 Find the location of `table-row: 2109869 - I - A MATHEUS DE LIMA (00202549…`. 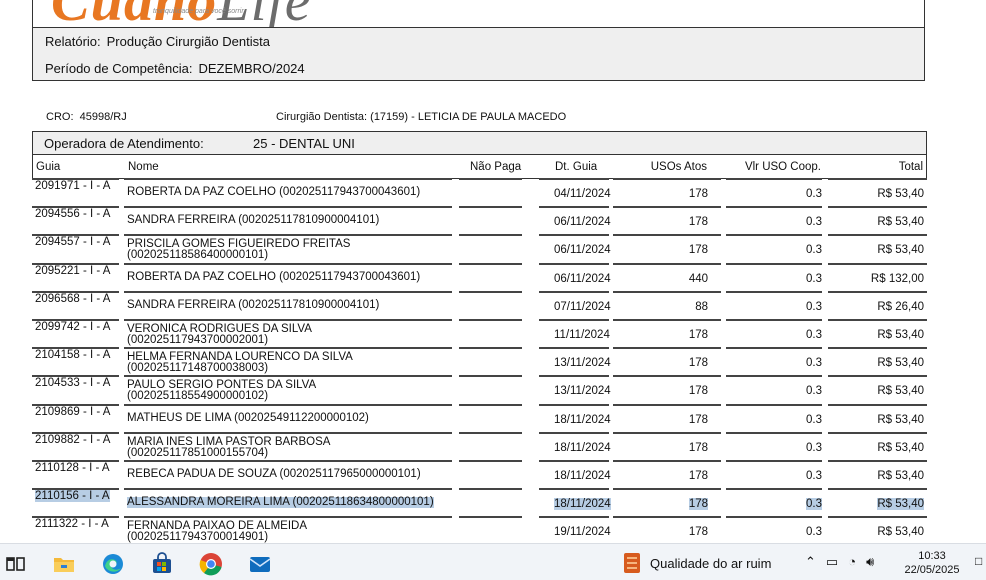

table-row: 2109869 - I - A MATHEUS DE LIMA (00202549… is located at coordinates (479, 418).